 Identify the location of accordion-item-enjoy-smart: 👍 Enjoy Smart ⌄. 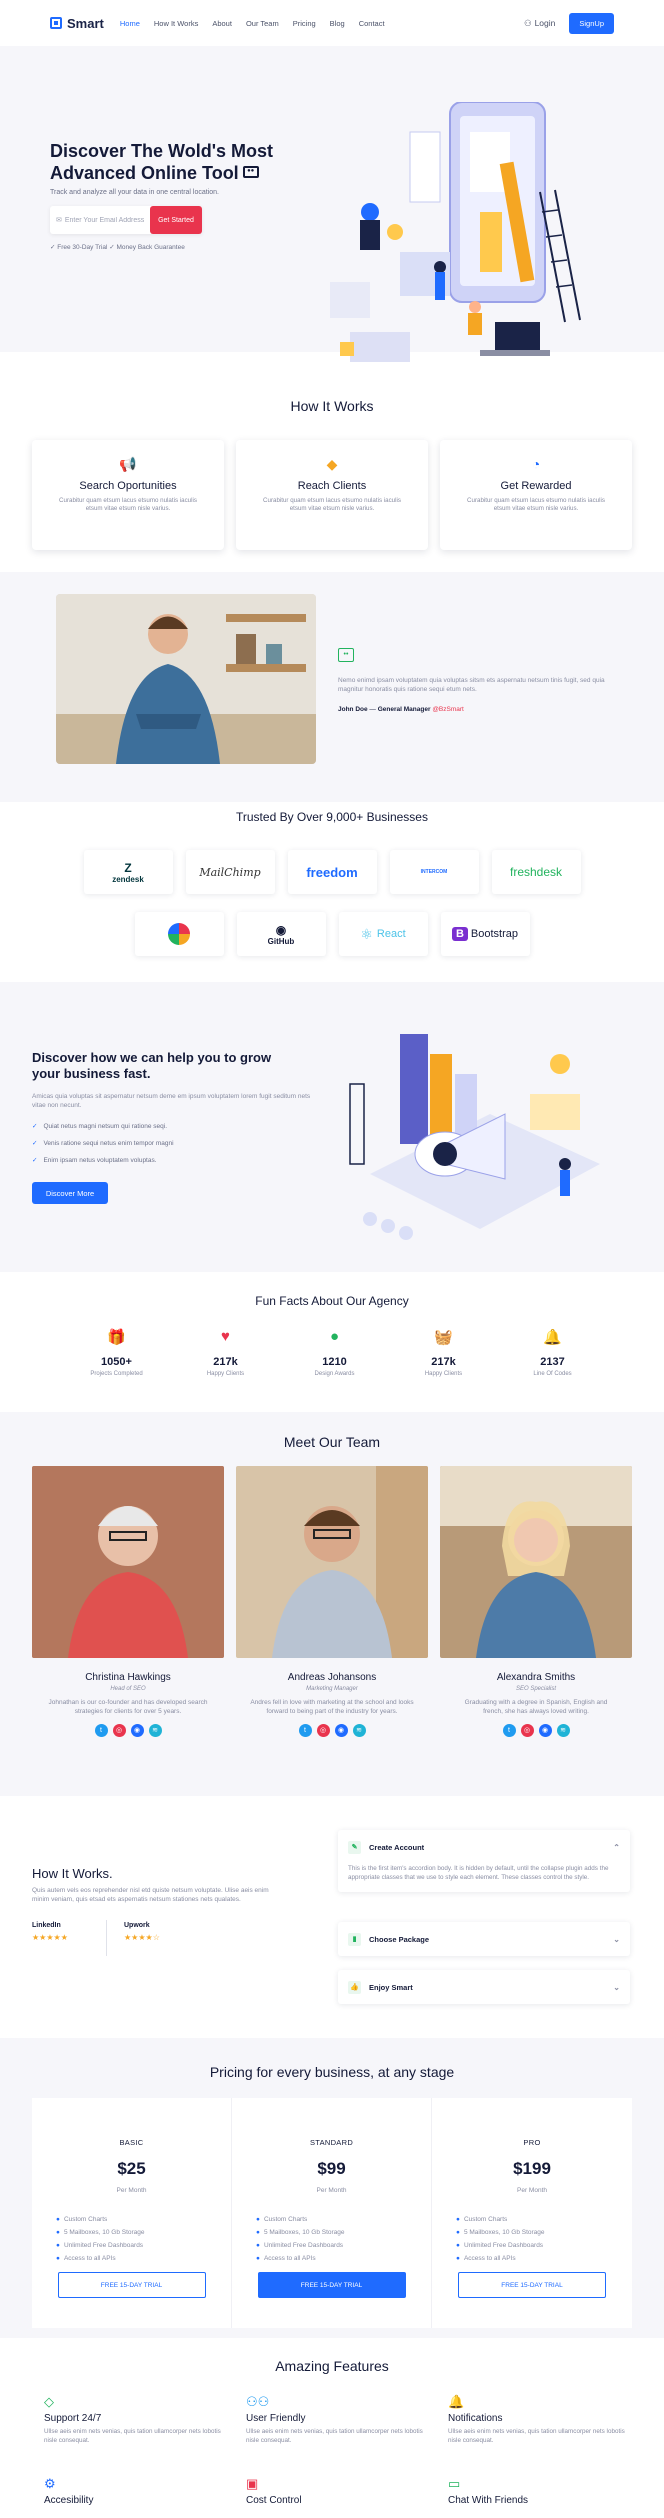
(484, 1987).